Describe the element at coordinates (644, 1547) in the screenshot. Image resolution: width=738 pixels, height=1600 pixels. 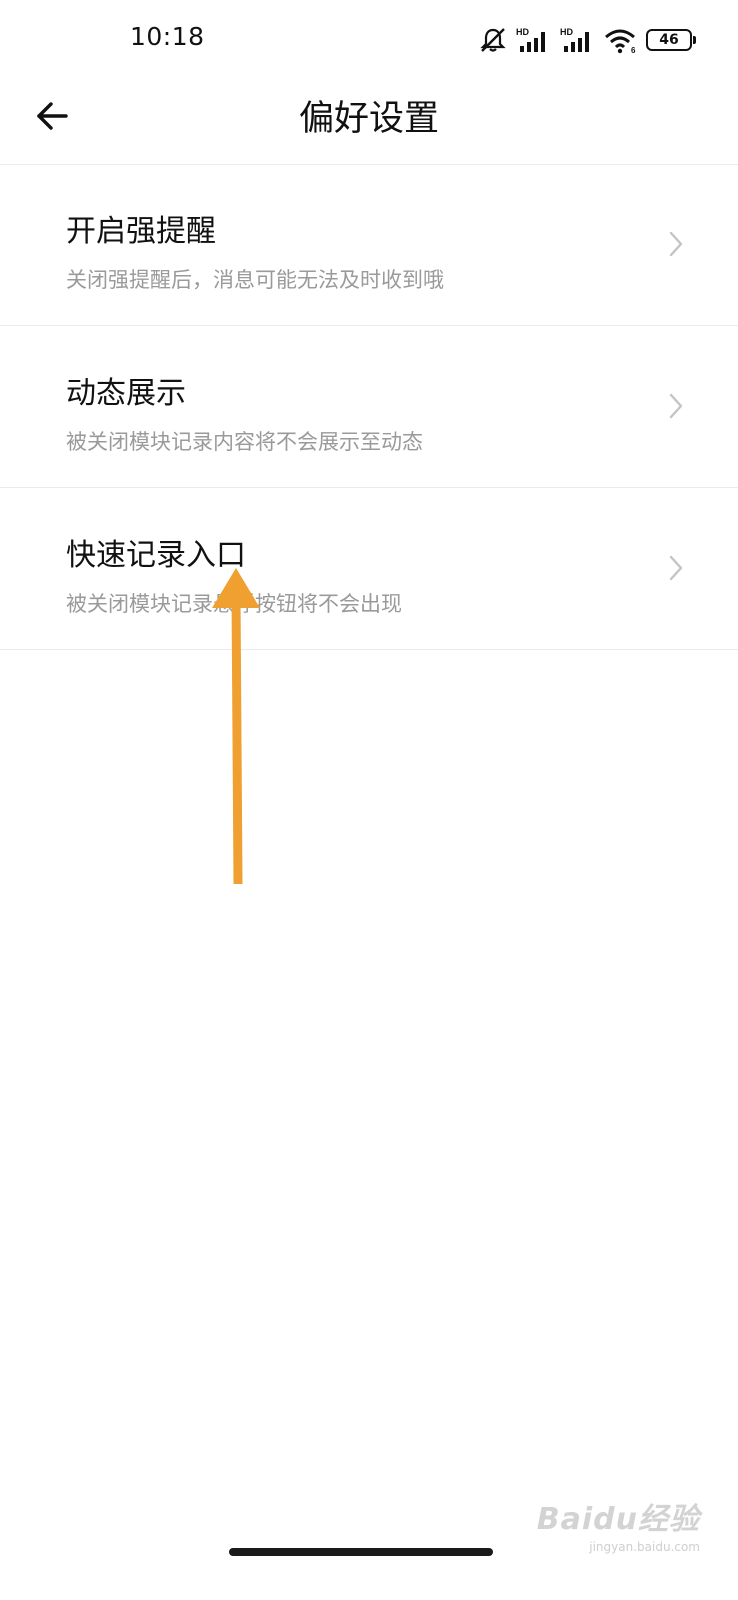
I see `watermark-url: jingyan.baidu.com` at that location.